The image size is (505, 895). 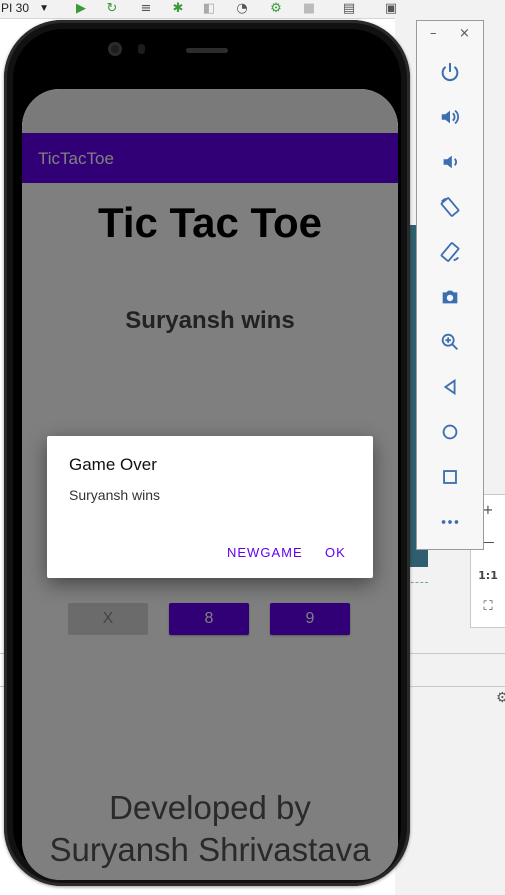 What do you see at coordinates (242, 8) in the screenshot?
I see `profile-icon: ◔` at bounding box center [242, 8].